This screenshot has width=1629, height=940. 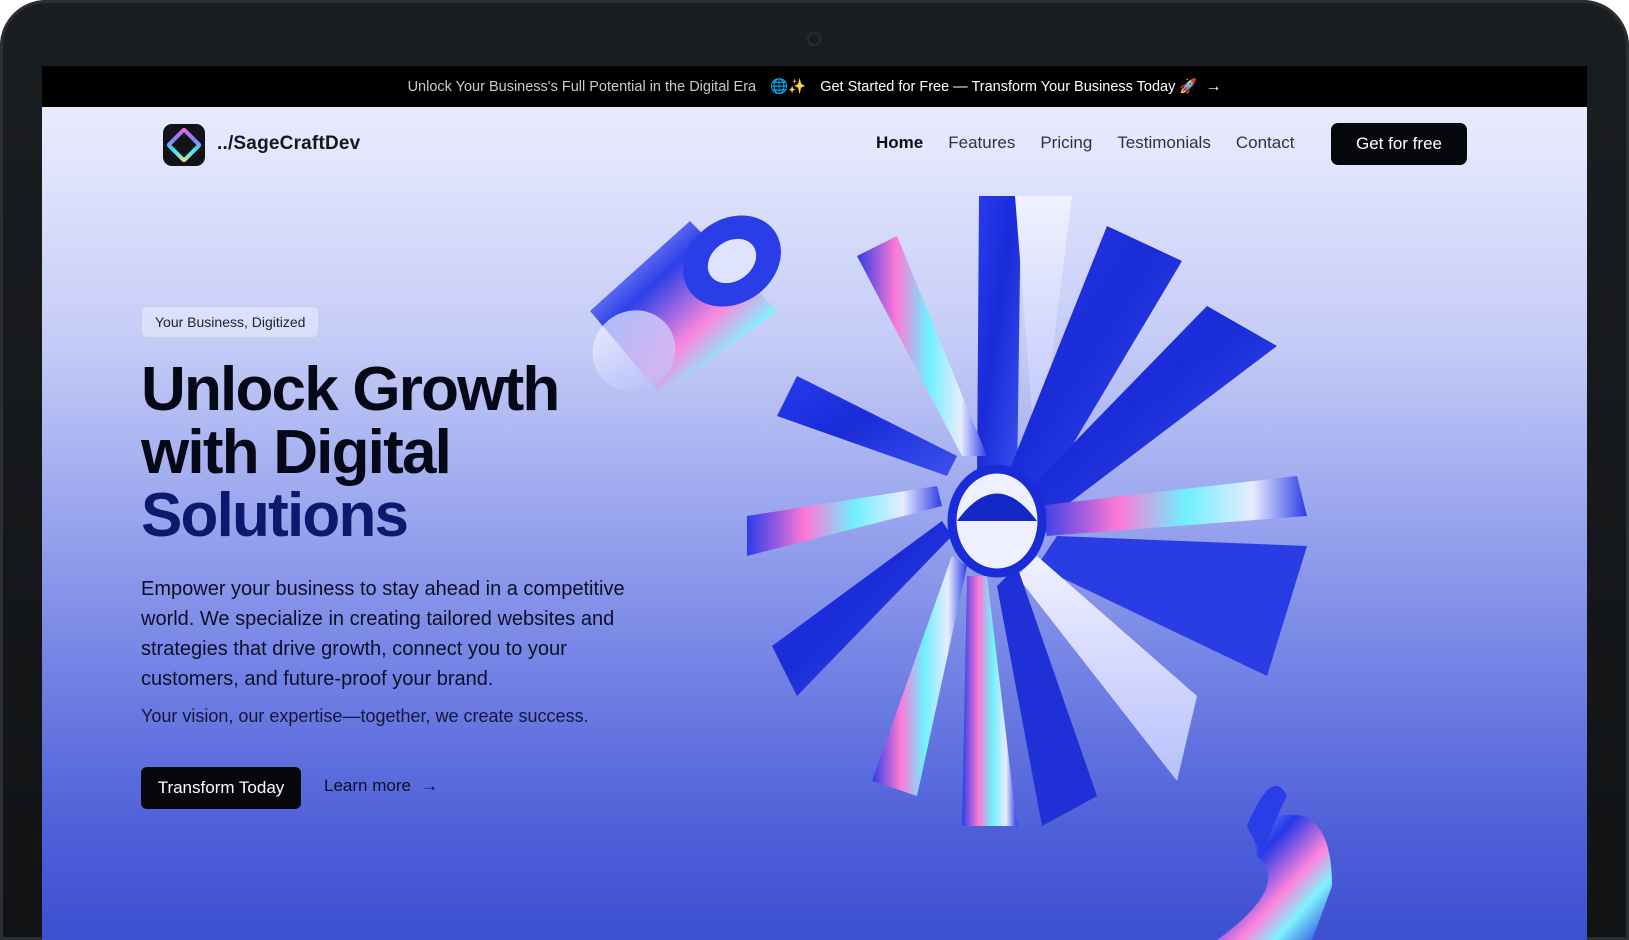 I want to click on headline-line-2: with Digital, so click(x=296, y=452).